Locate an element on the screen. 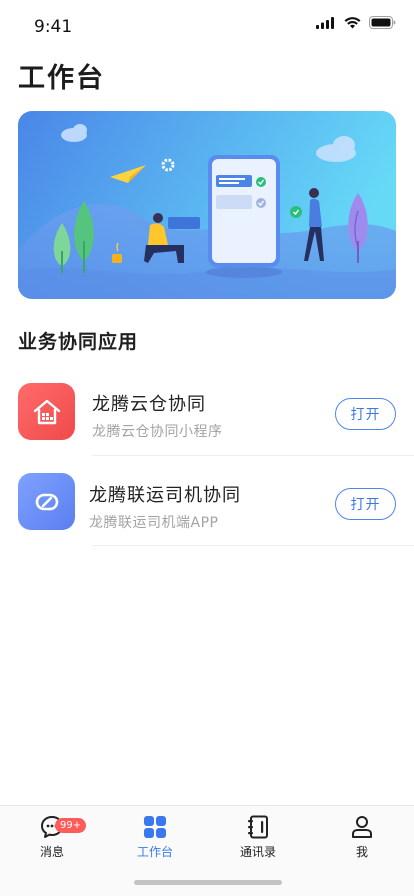 This screenshot has height=896, width=414. signal-icon is located at coordinates (325, 22).